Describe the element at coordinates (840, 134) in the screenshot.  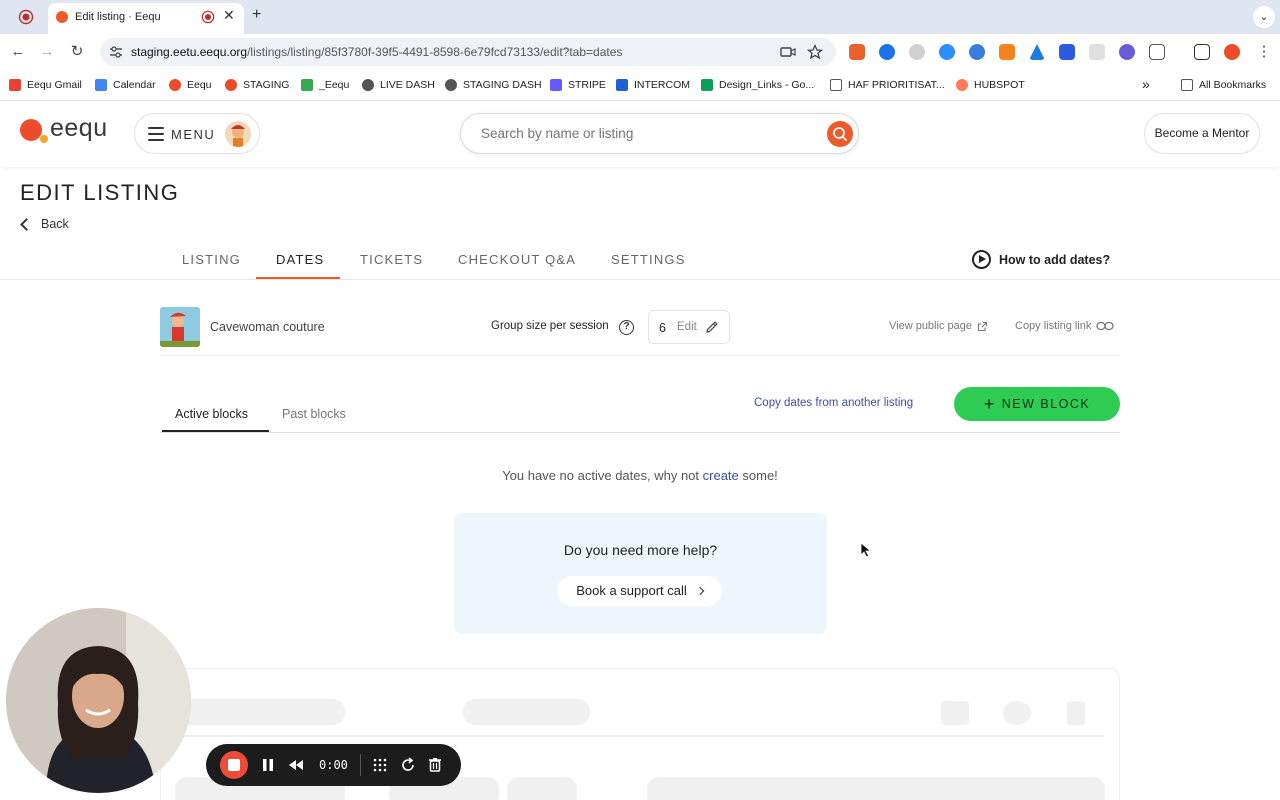
I see `search-button` at that location.